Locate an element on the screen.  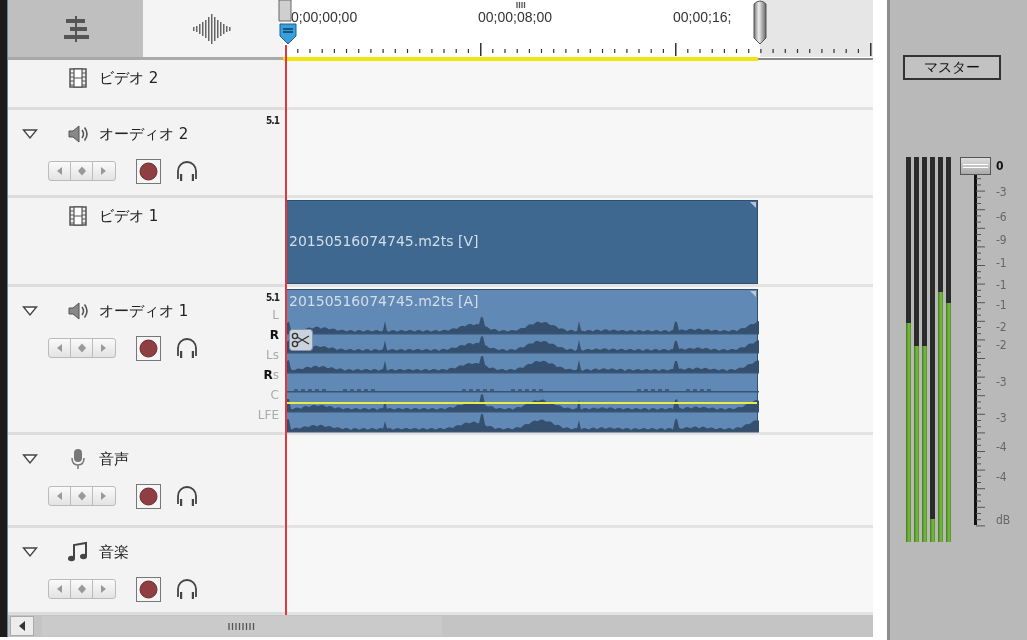
track-name: ビデオ 1 is located at coordinates (129, 216).